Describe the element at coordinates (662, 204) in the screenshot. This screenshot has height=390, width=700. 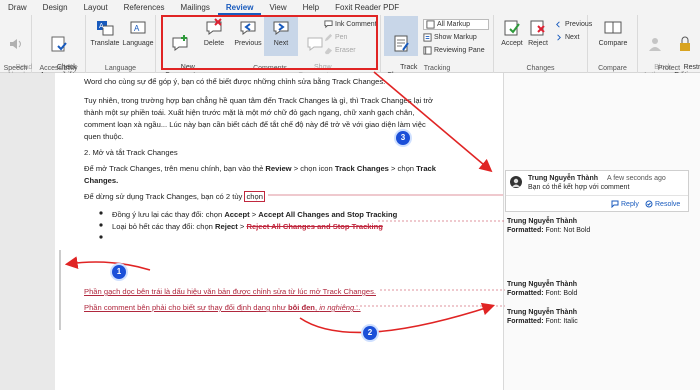
I see `resolve-button: Resolve` at that location.